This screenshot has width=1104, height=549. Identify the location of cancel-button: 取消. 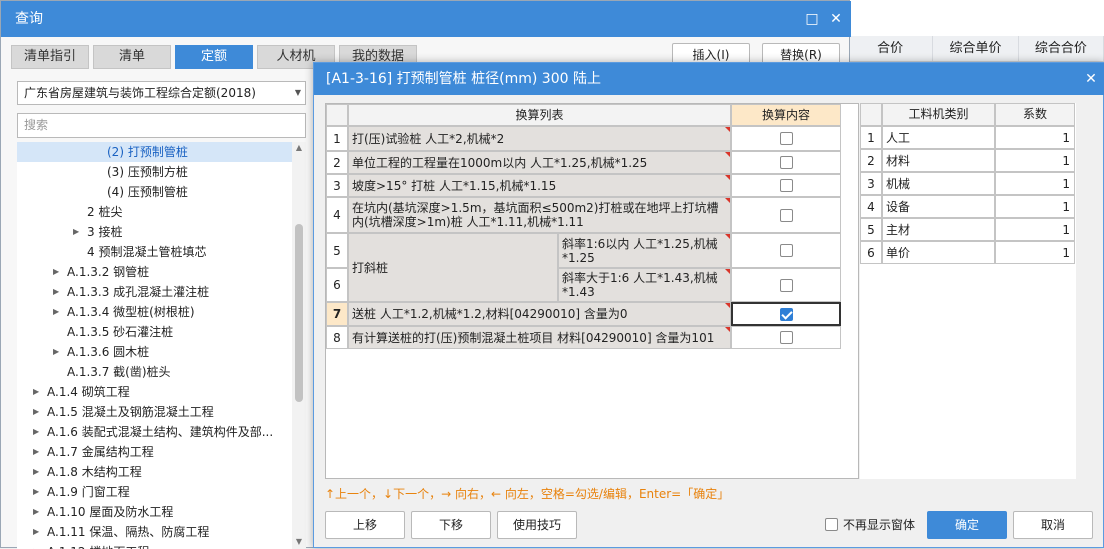
(1053, 525).